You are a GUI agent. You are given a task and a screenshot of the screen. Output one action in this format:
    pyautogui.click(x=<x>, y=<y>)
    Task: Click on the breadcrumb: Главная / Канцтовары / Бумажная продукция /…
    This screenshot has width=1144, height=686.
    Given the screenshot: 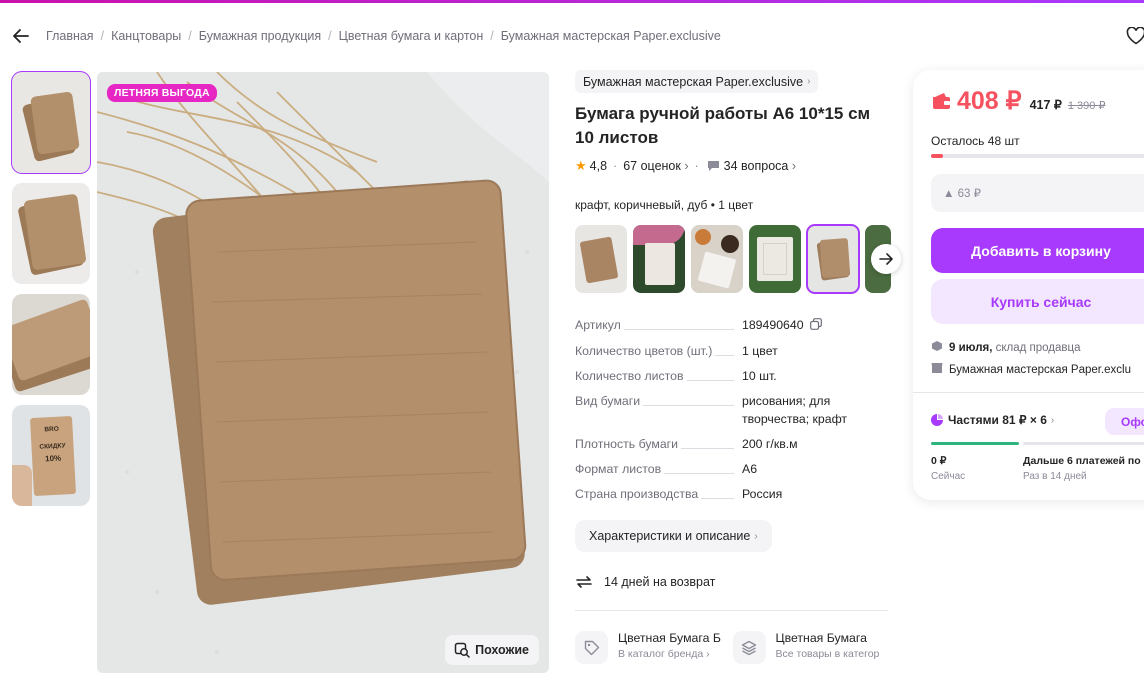 What is the action you would take?
    pyautogui.click(x=366, y=36)
    